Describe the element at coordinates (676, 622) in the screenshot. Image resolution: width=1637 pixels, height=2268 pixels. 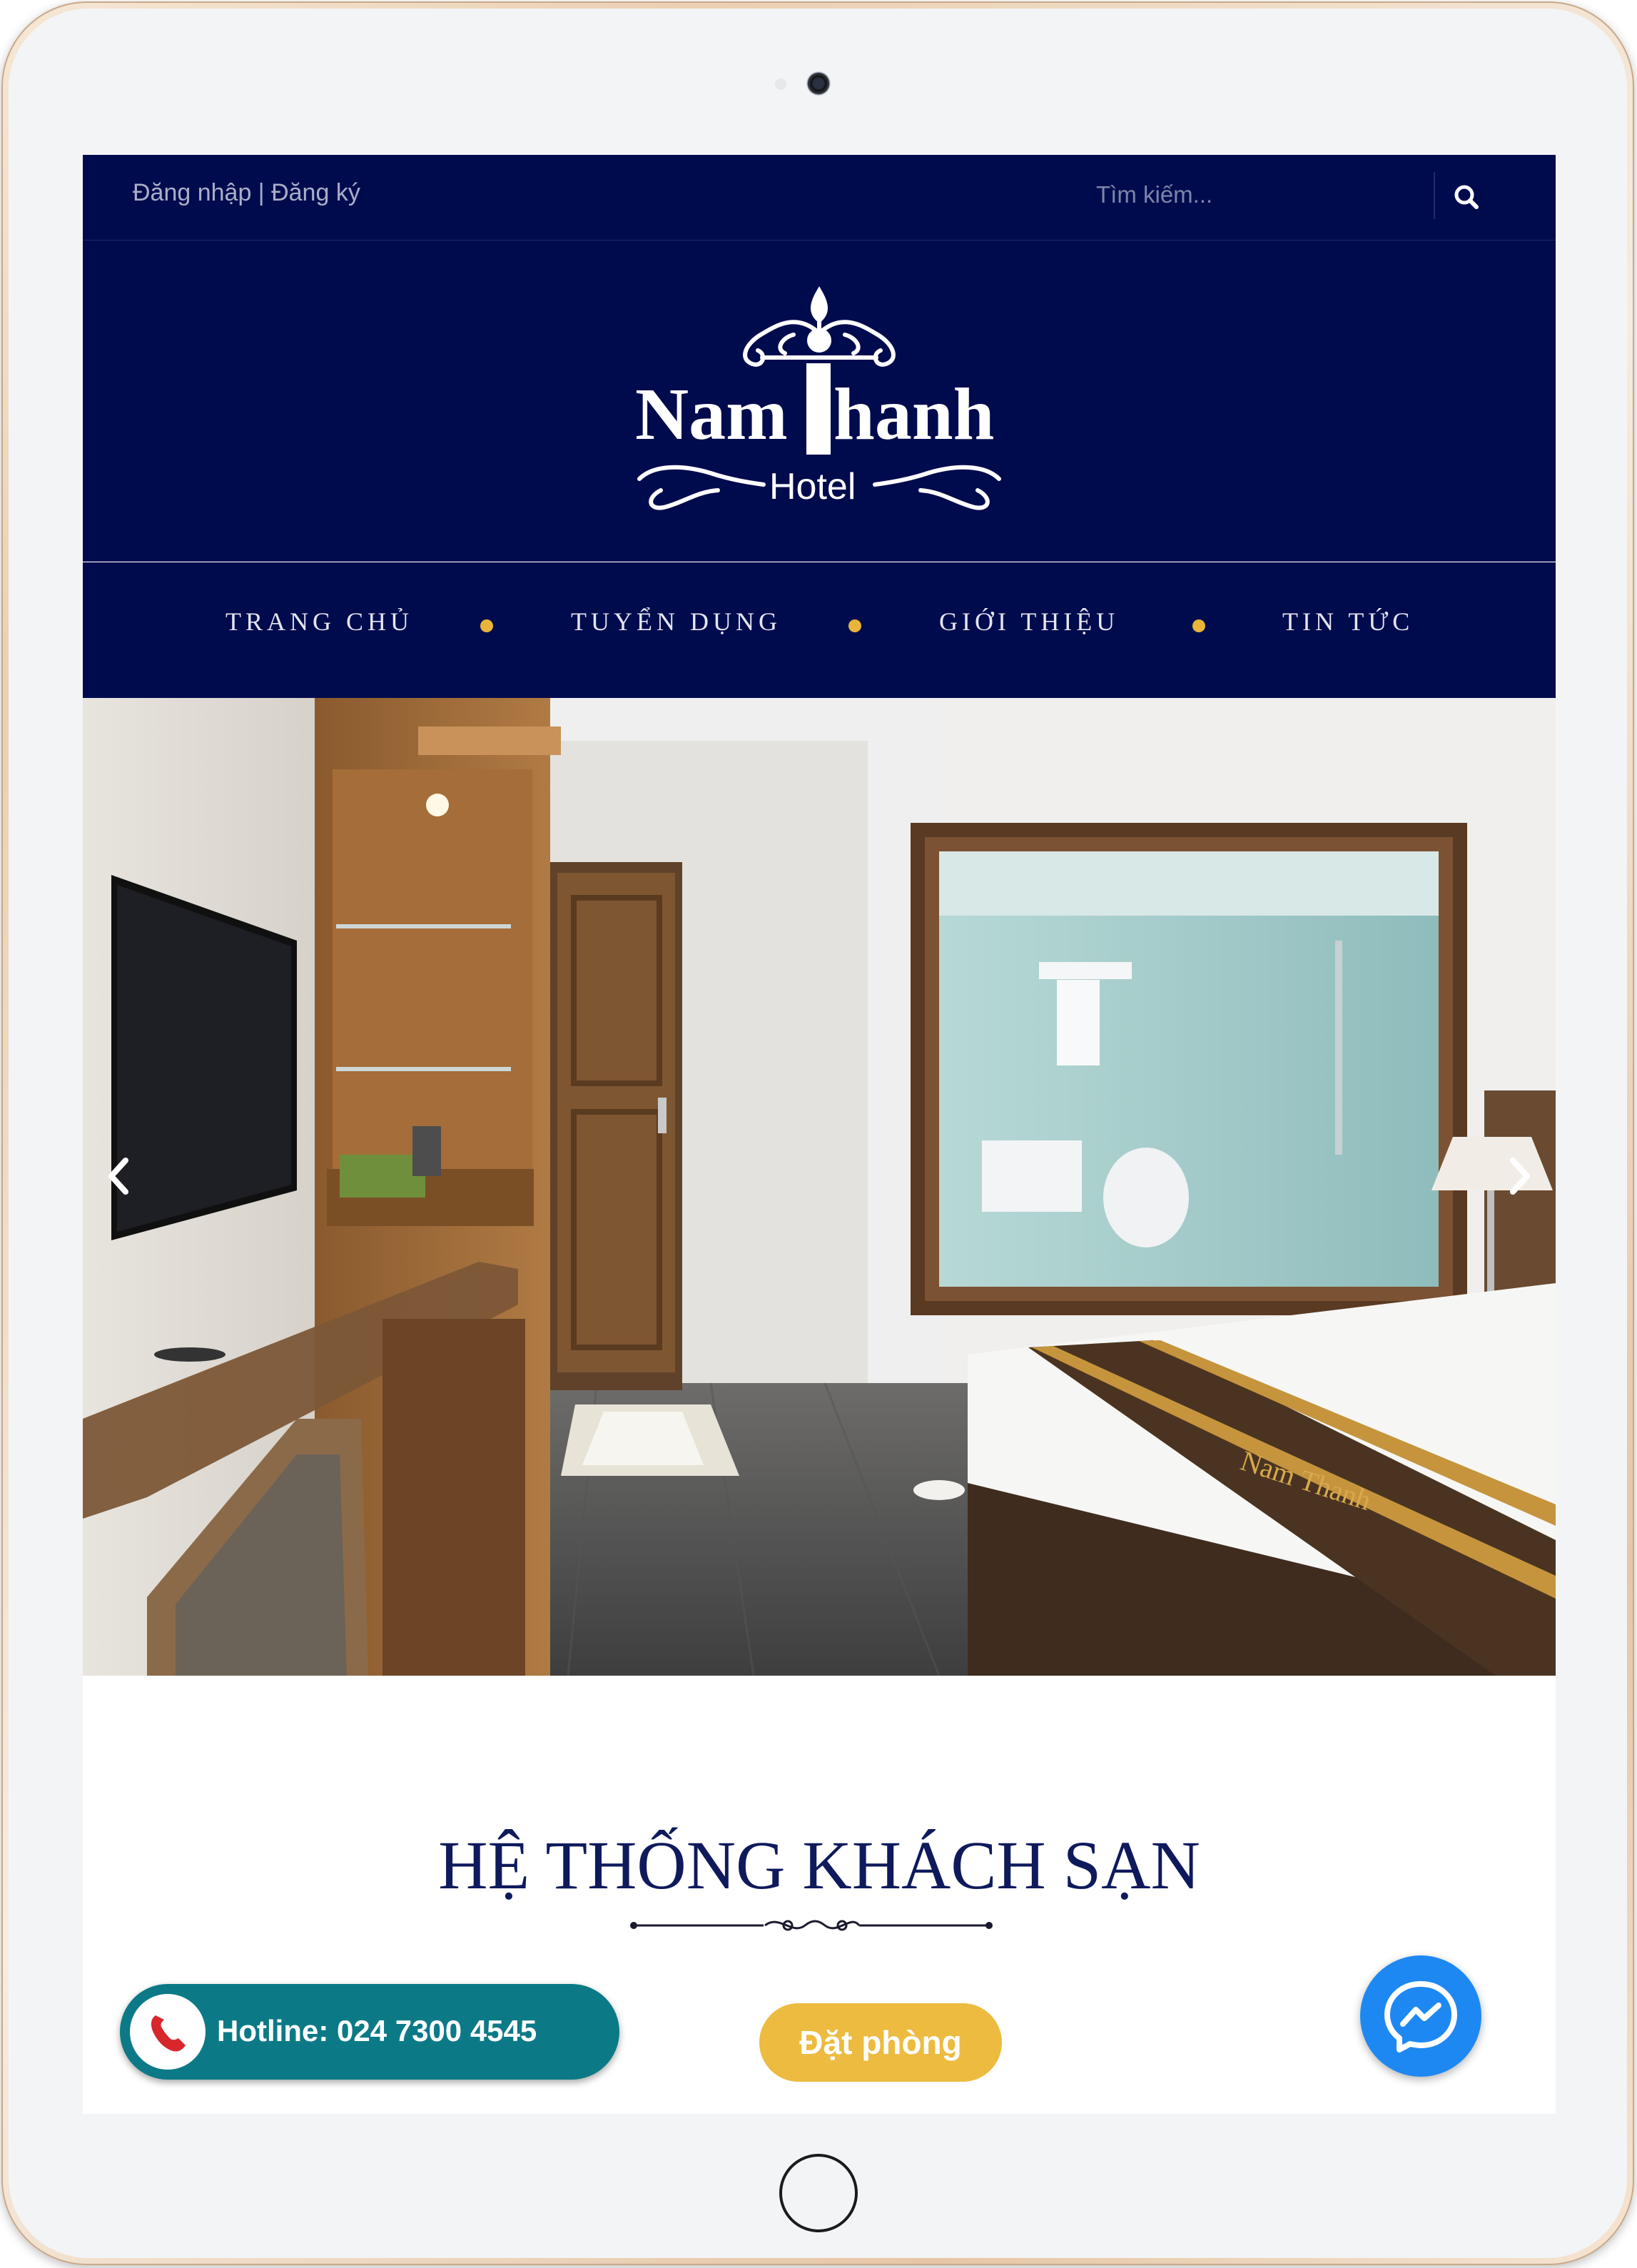
I see `nav-item-tuyen-dung: TUYỂN DỤNG` at that location.